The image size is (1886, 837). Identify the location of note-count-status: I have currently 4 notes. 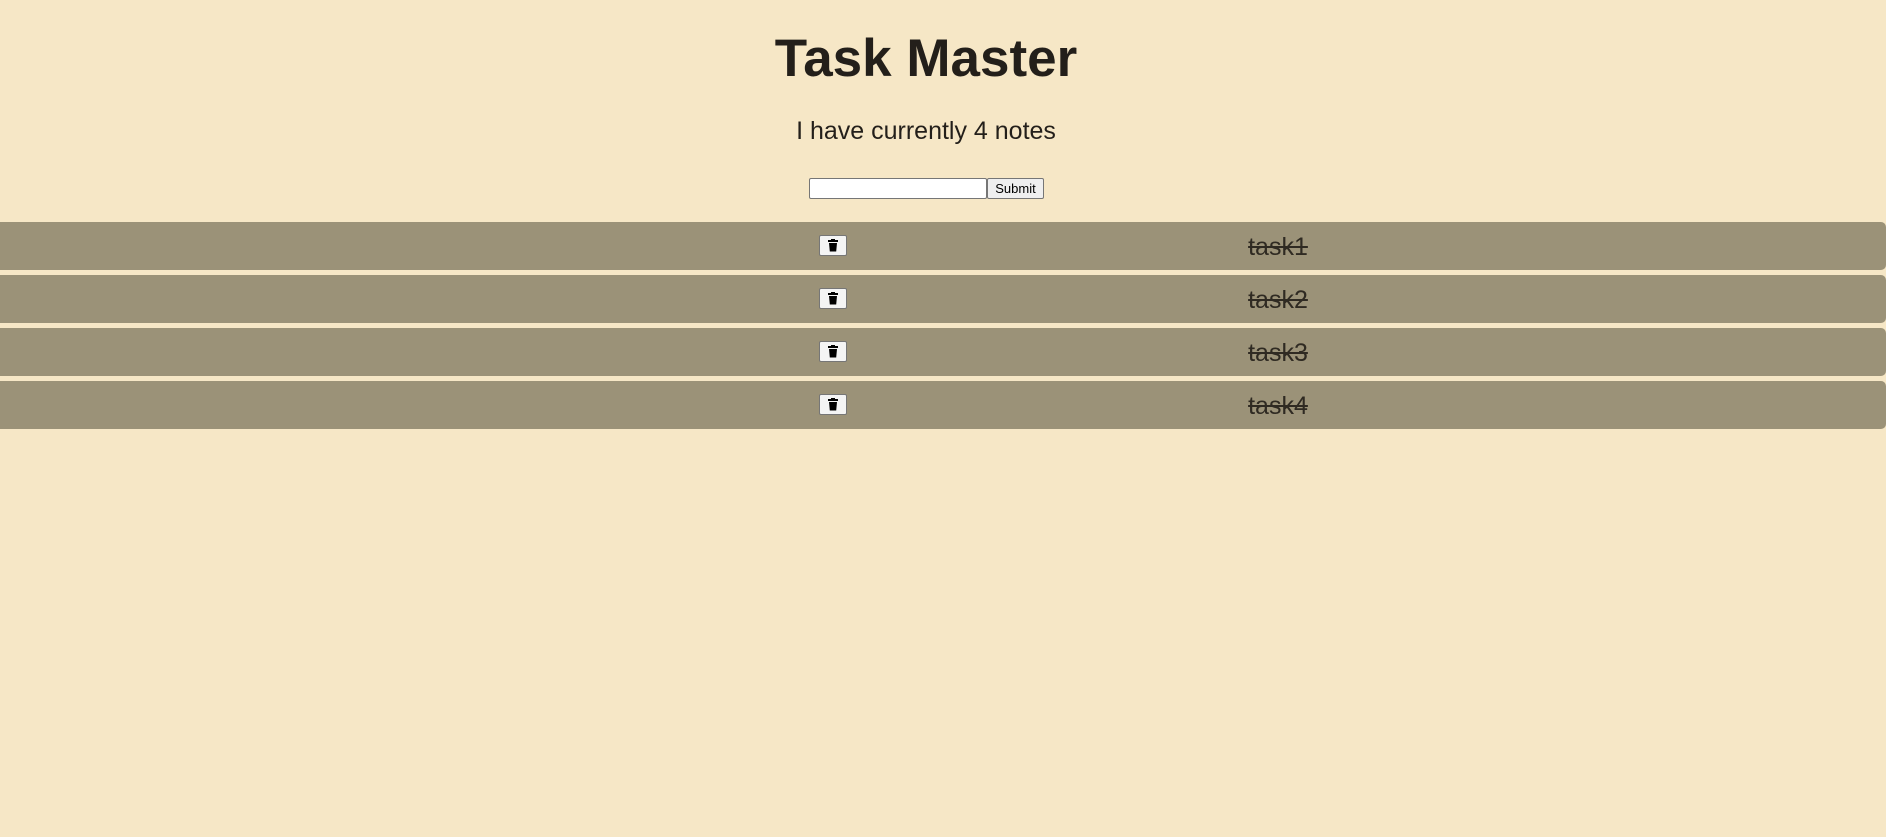
(926, 131).